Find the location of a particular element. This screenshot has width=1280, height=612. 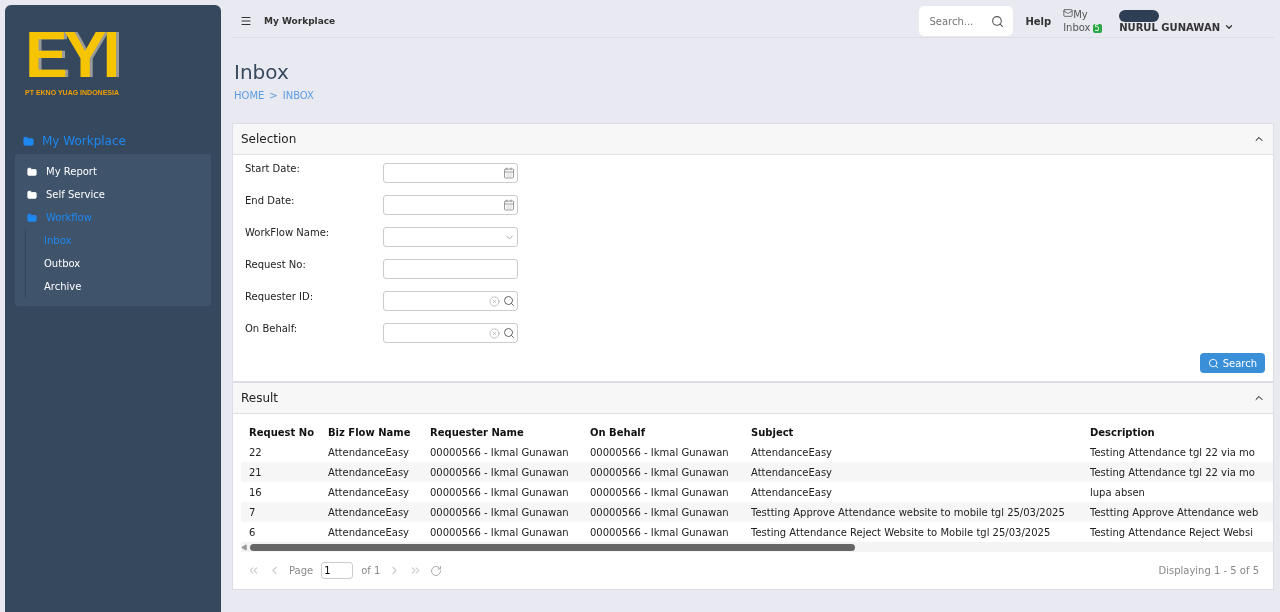

topbar-title: My Workplace is located at coordinates (300, 21).